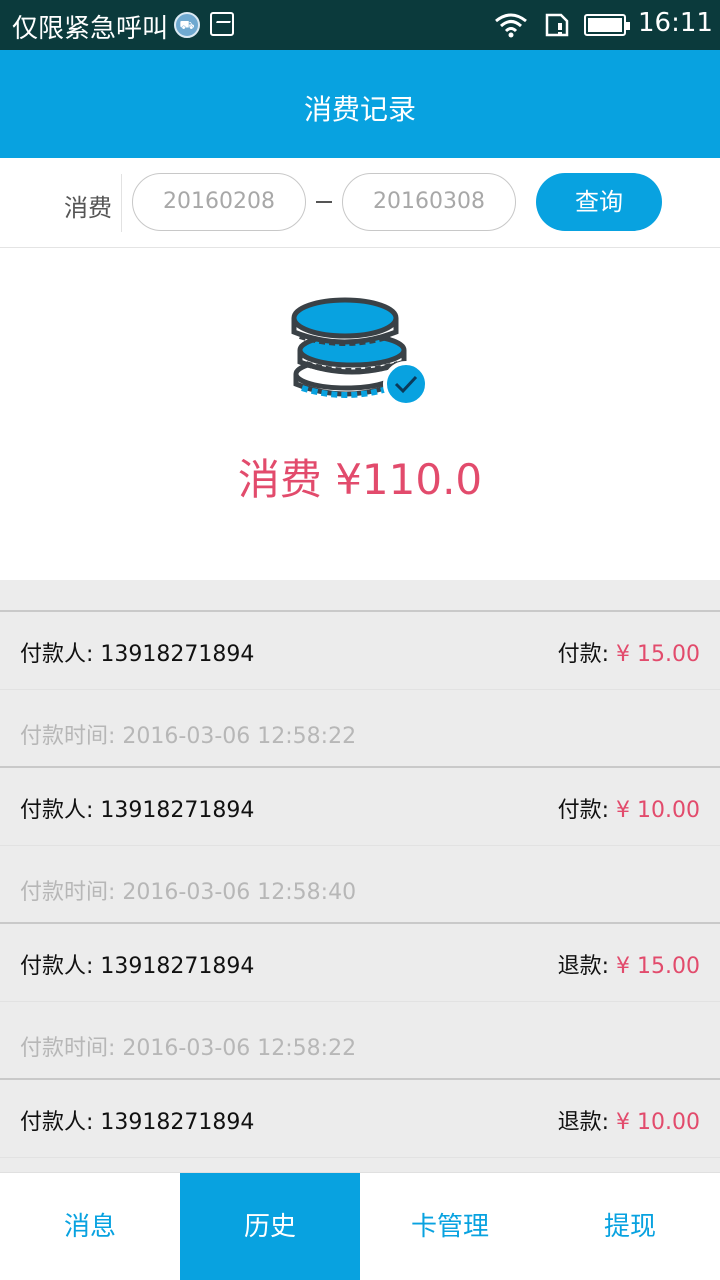 The image size is (720, 1280). Describe the element at coordinates (450, 1226) in the screenshot. I see `tab-card-management: 卡管理` at that location.